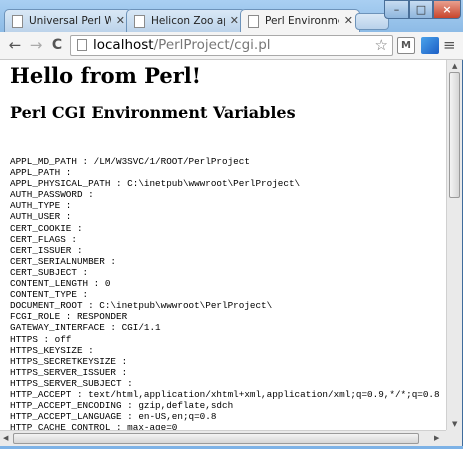 The image size is (463, 449). I want to click on vertical-scrollbar: ▲ ▼, so click(454, 245).